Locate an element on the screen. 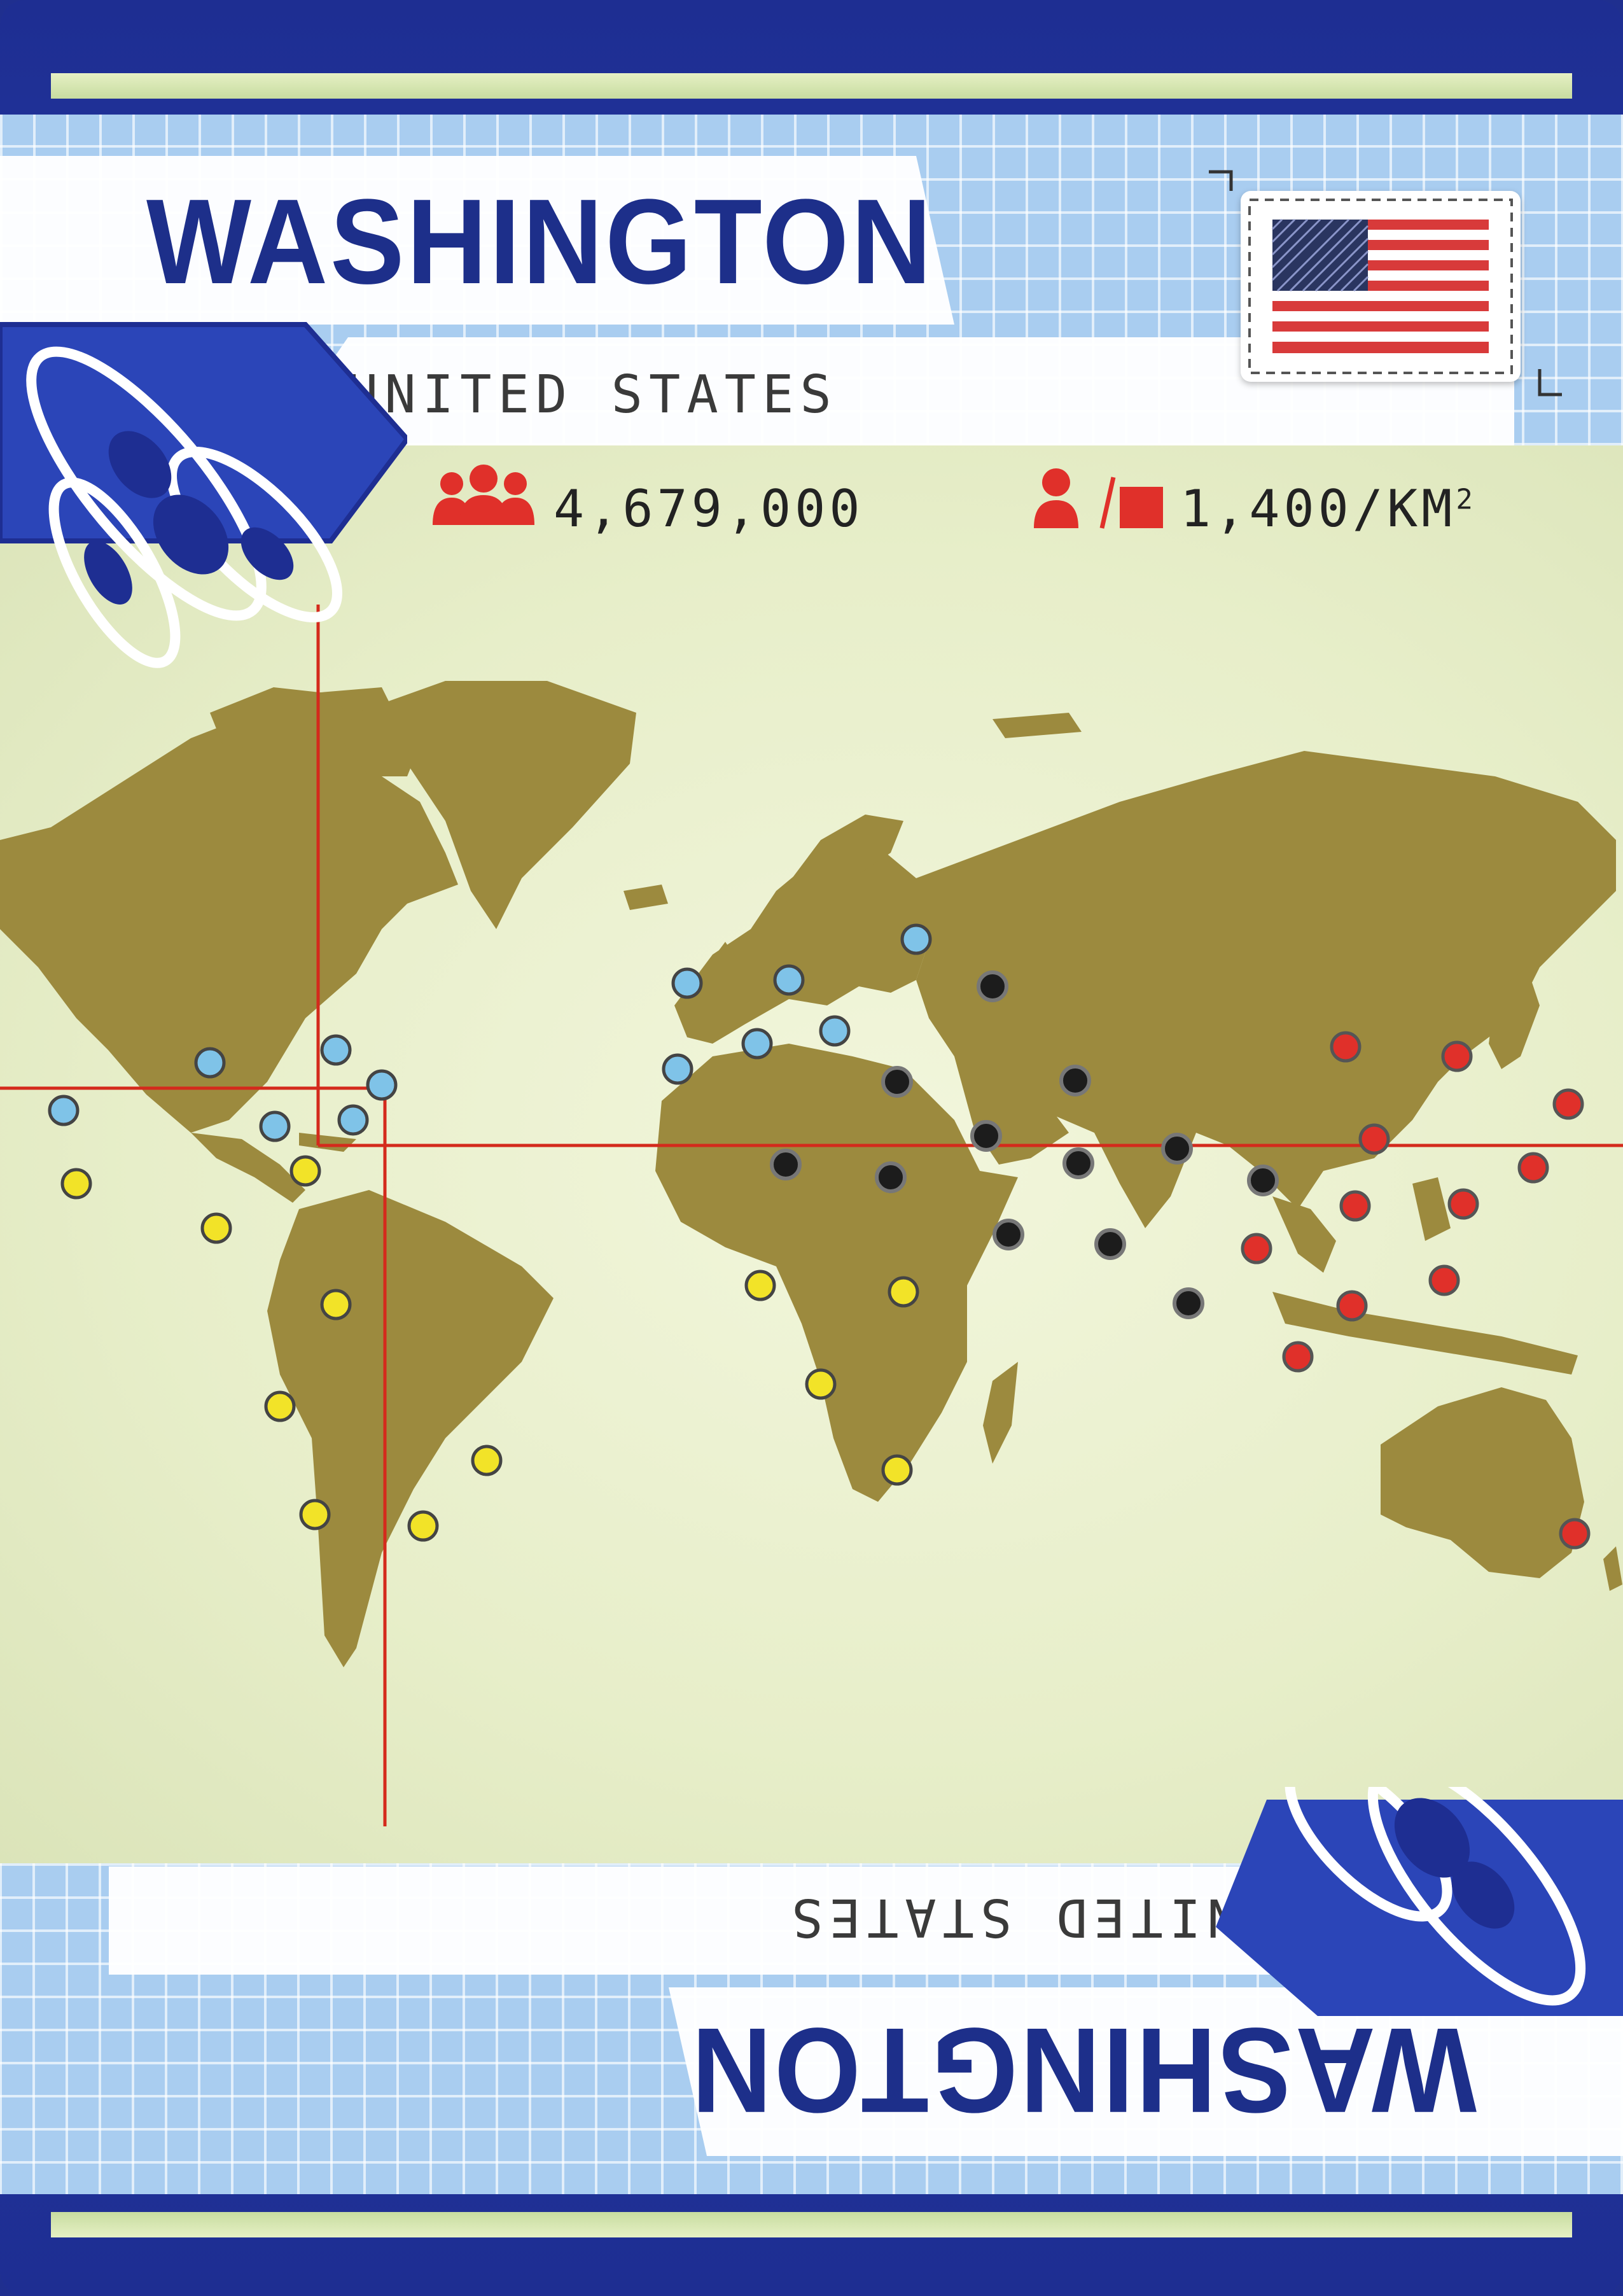  flag-frame is located at coordinates (1381, 286).